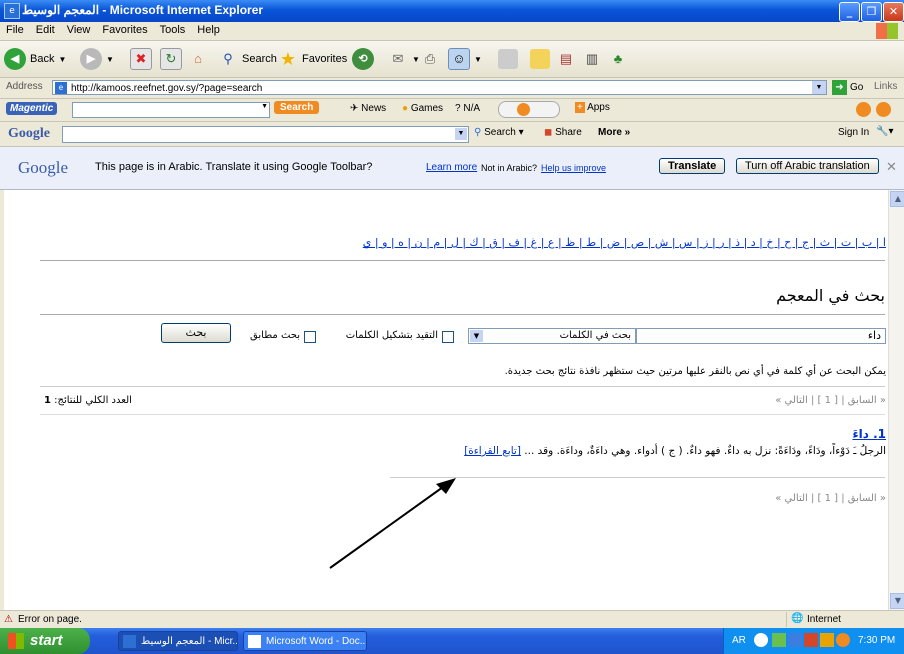  Describe the element at coordinates (363, 59) in the screenshot. I see `history-button: ⟲` at that location.